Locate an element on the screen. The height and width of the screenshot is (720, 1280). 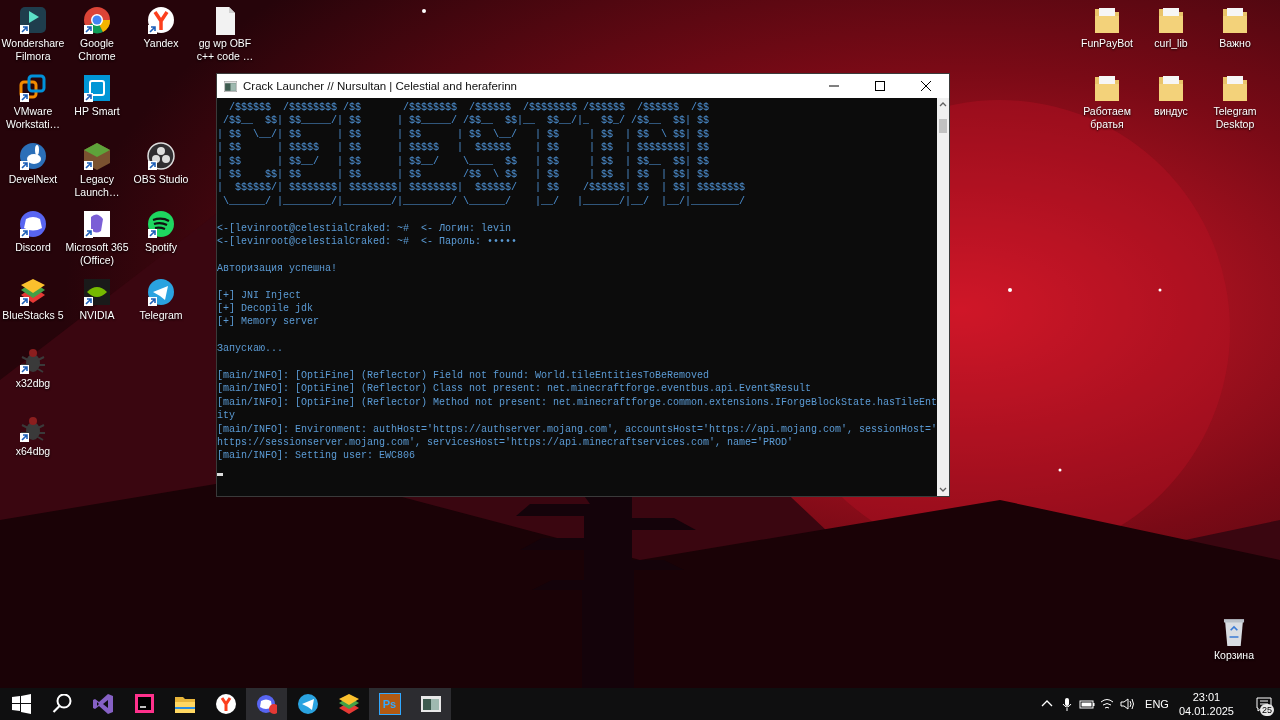
desktop-shortcut: HP Smart is located at coordinates (97, 104).